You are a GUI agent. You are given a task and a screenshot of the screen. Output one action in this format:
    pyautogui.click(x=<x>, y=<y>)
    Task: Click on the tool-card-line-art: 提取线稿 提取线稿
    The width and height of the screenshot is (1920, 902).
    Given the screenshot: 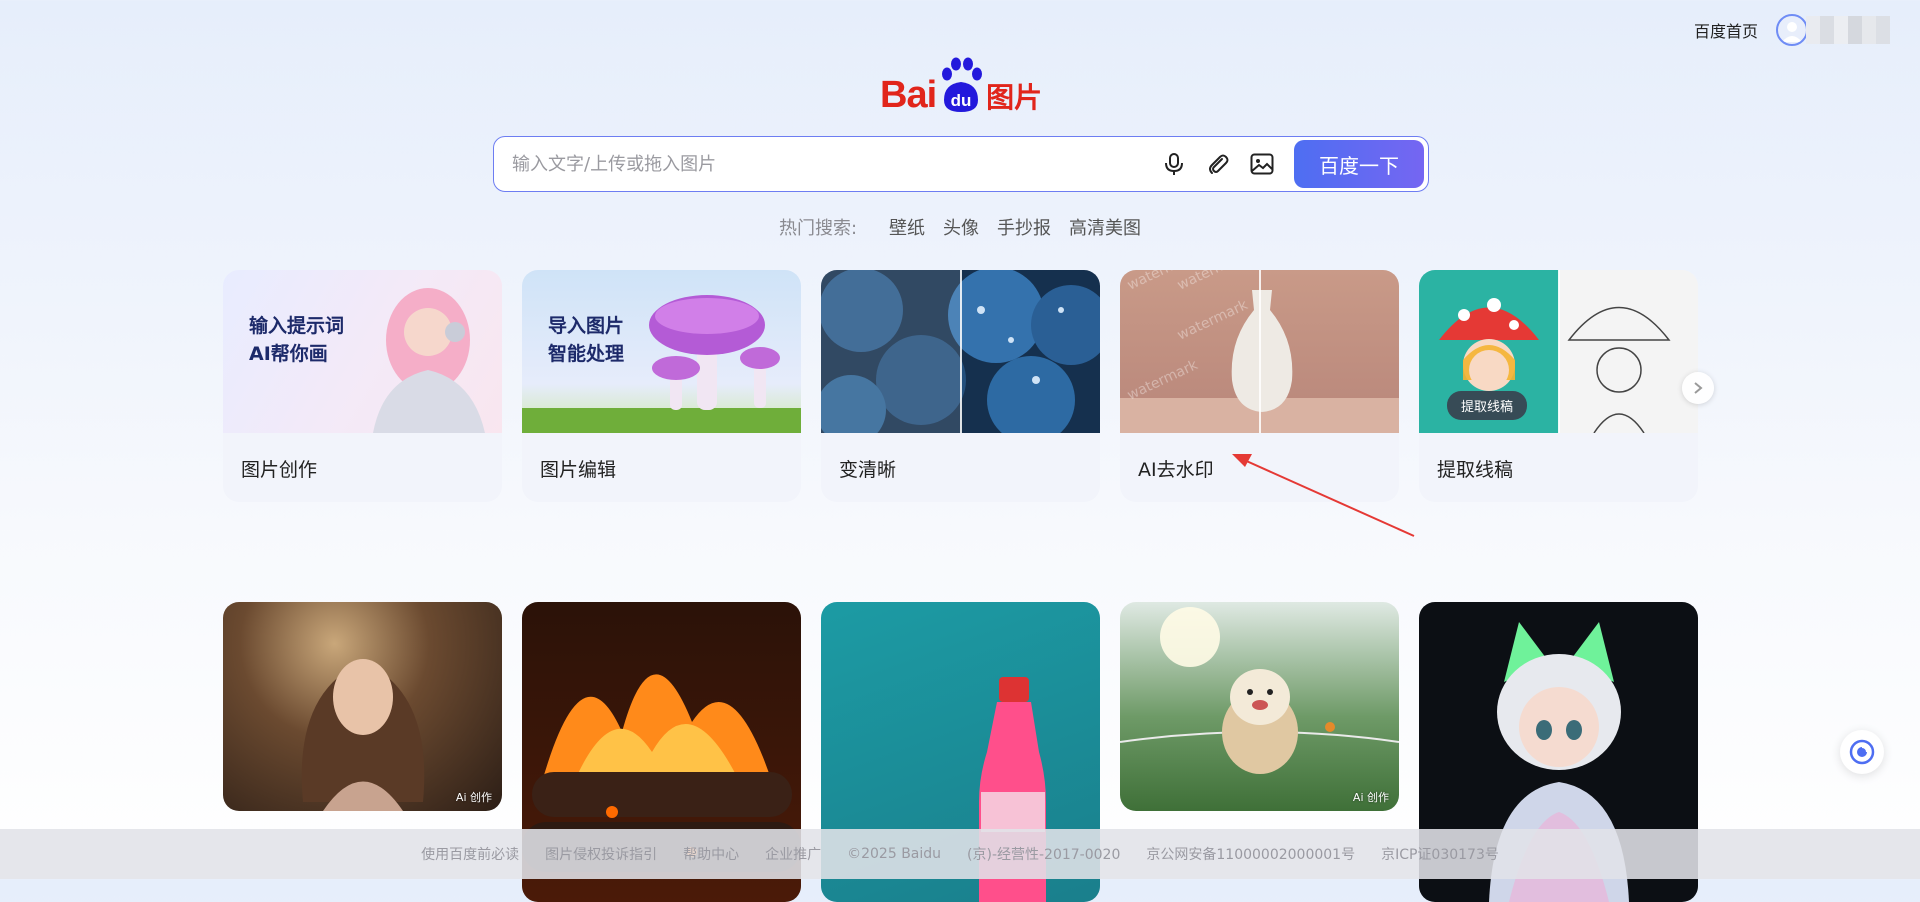 What is the action you would take?
    pyautogui.click(x=1558, y=386)
    